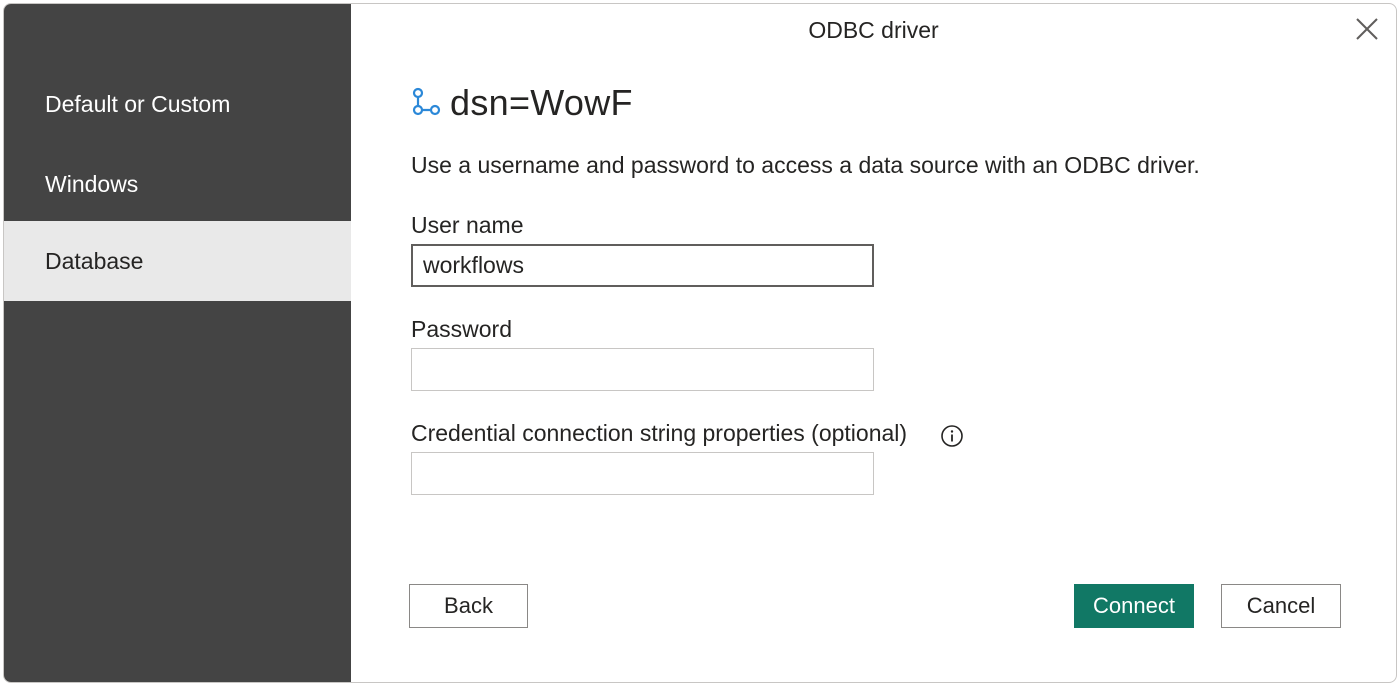 This screenshot has height=686, width=1400. Describe the element at coordinates (461, 329) in the screenshot. I see `password-label: Password` at that location.